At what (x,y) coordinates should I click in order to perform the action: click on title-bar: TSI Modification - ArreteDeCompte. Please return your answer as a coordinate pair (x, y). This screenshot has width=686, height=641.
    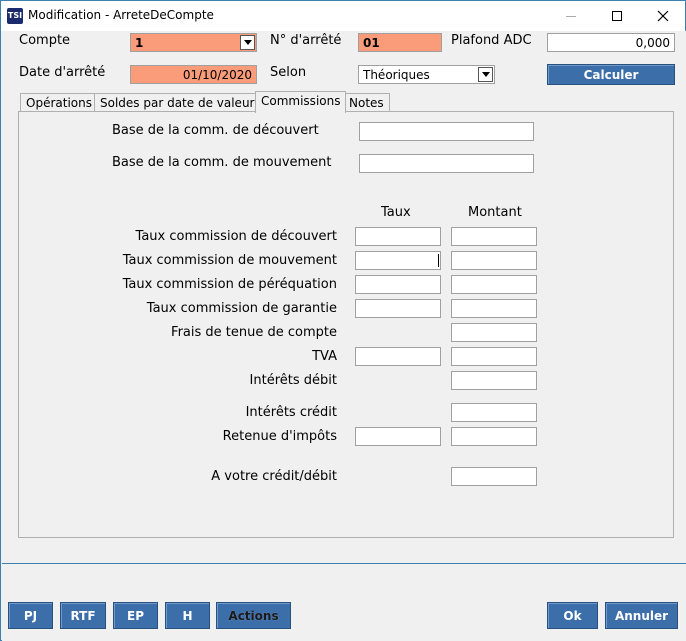
    Looking at the image, I should click on (343, 16).